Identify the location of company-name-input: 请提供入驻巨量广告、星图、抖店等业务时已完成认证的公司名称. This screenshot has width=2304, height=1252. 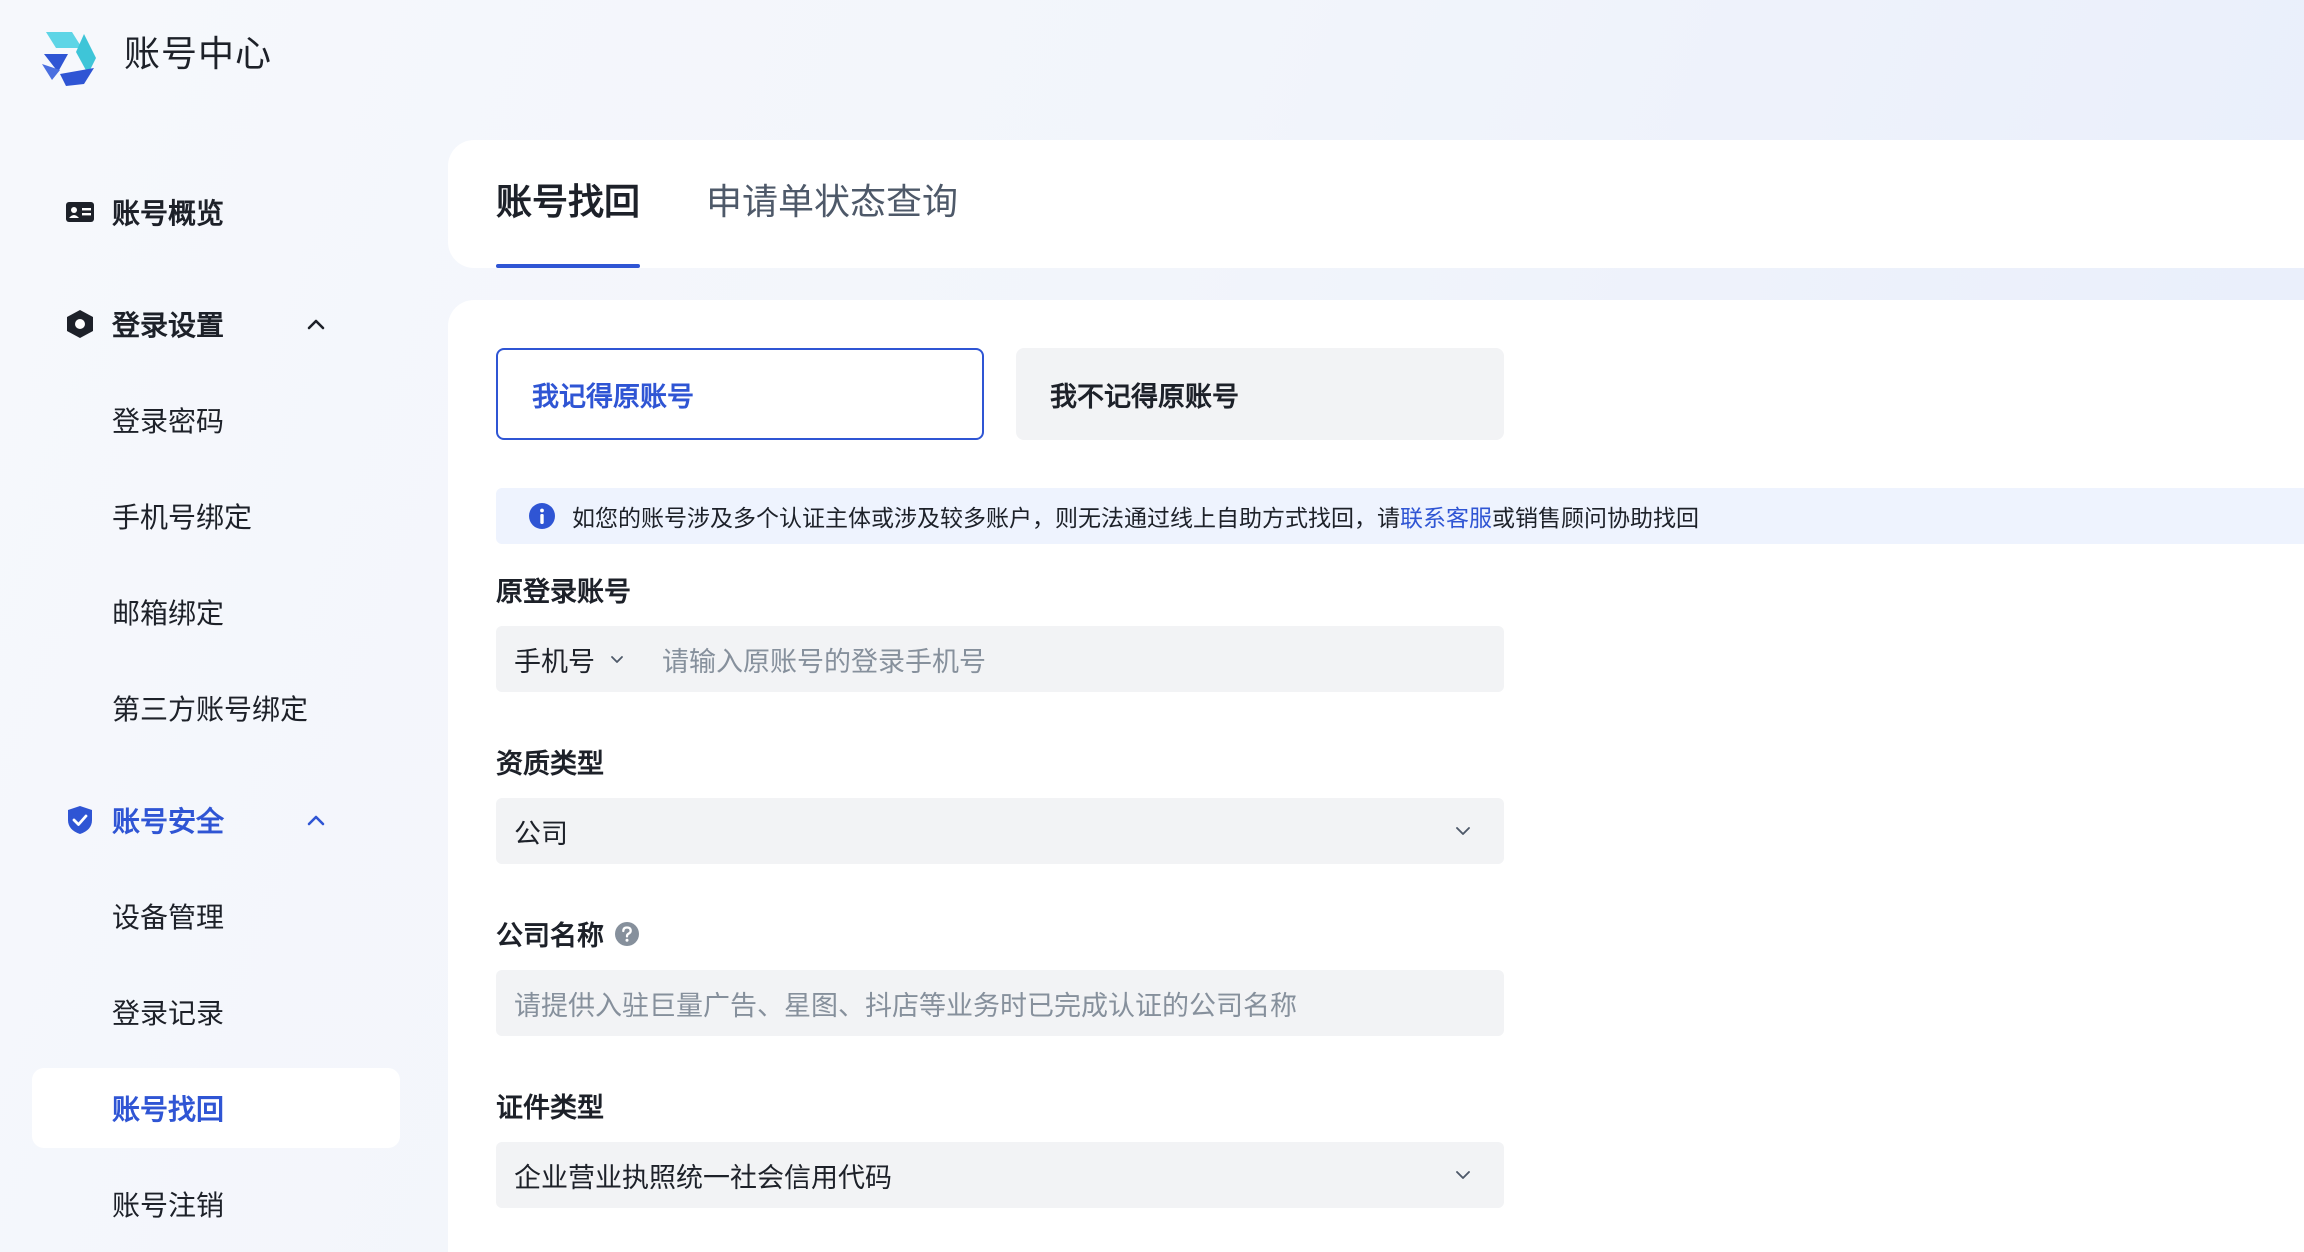
(1000, 1003).